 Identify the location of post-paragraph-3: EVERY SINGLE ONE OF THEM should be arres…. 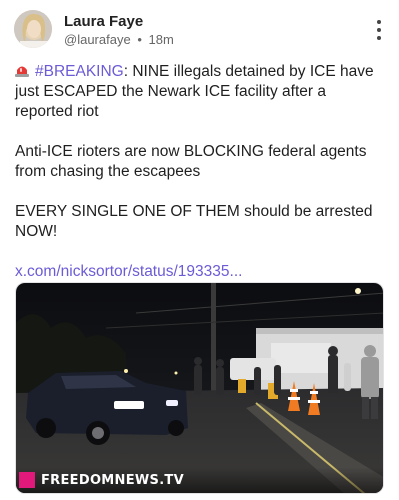
(194, 221).